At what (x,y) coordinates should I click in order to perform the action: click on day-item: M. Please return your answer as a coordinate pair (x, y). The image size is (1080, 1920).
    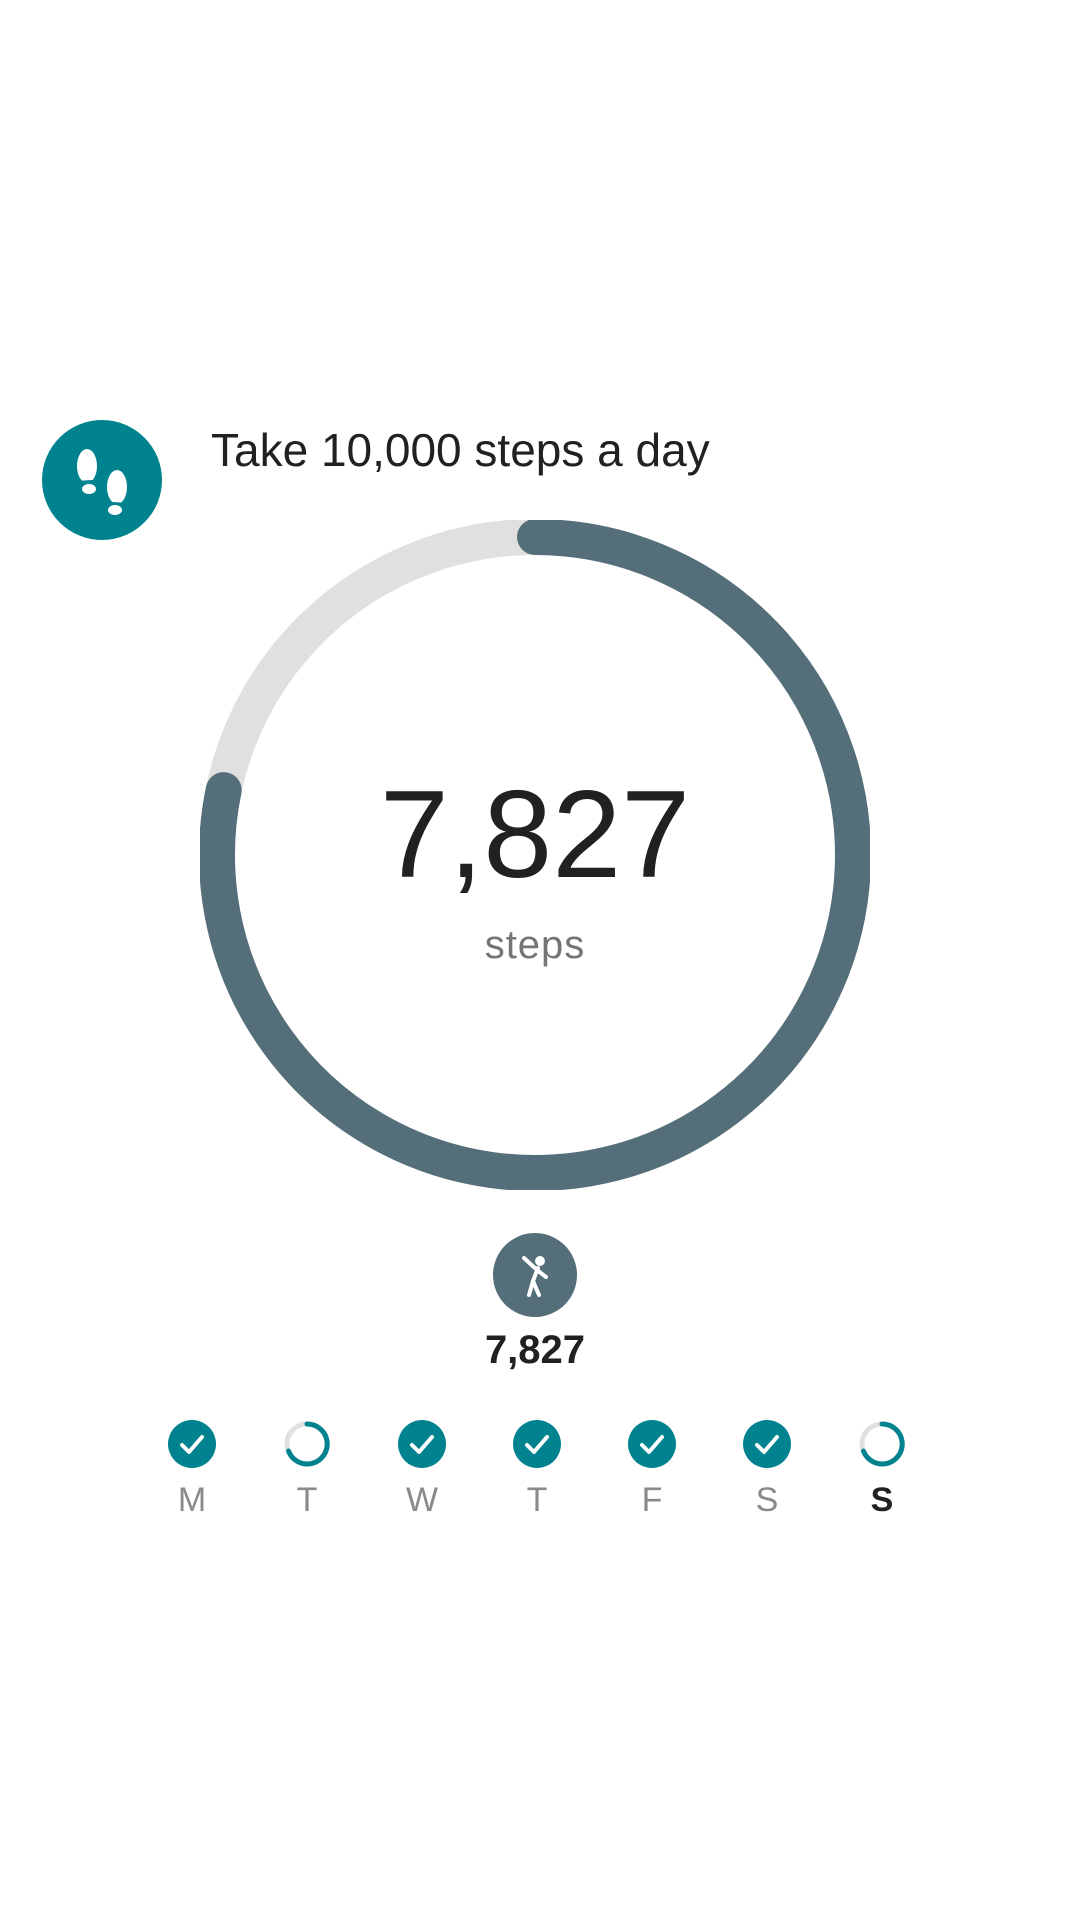
    Looking at the image, I should click on (192, 1470).